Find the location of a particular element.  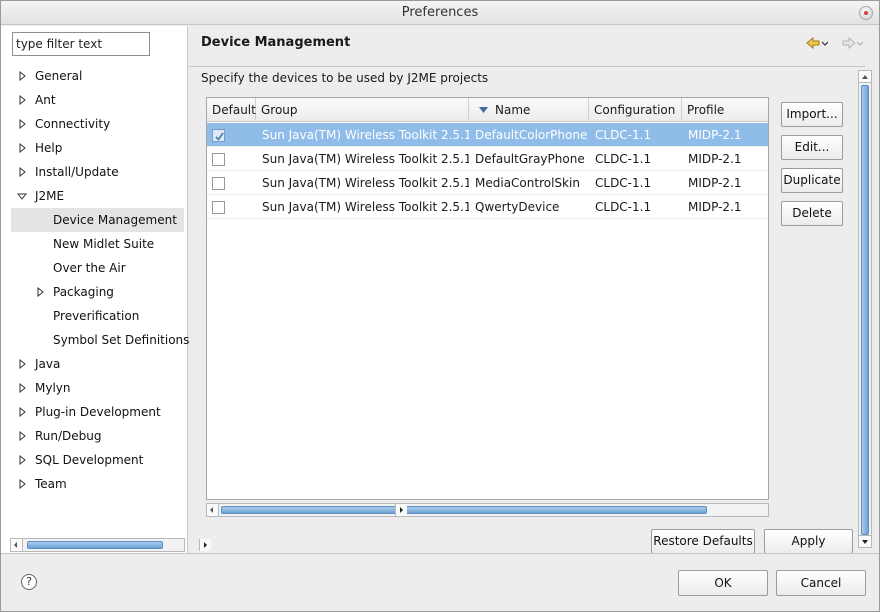

tree-item-row: General is located at coordinates (97, 76).